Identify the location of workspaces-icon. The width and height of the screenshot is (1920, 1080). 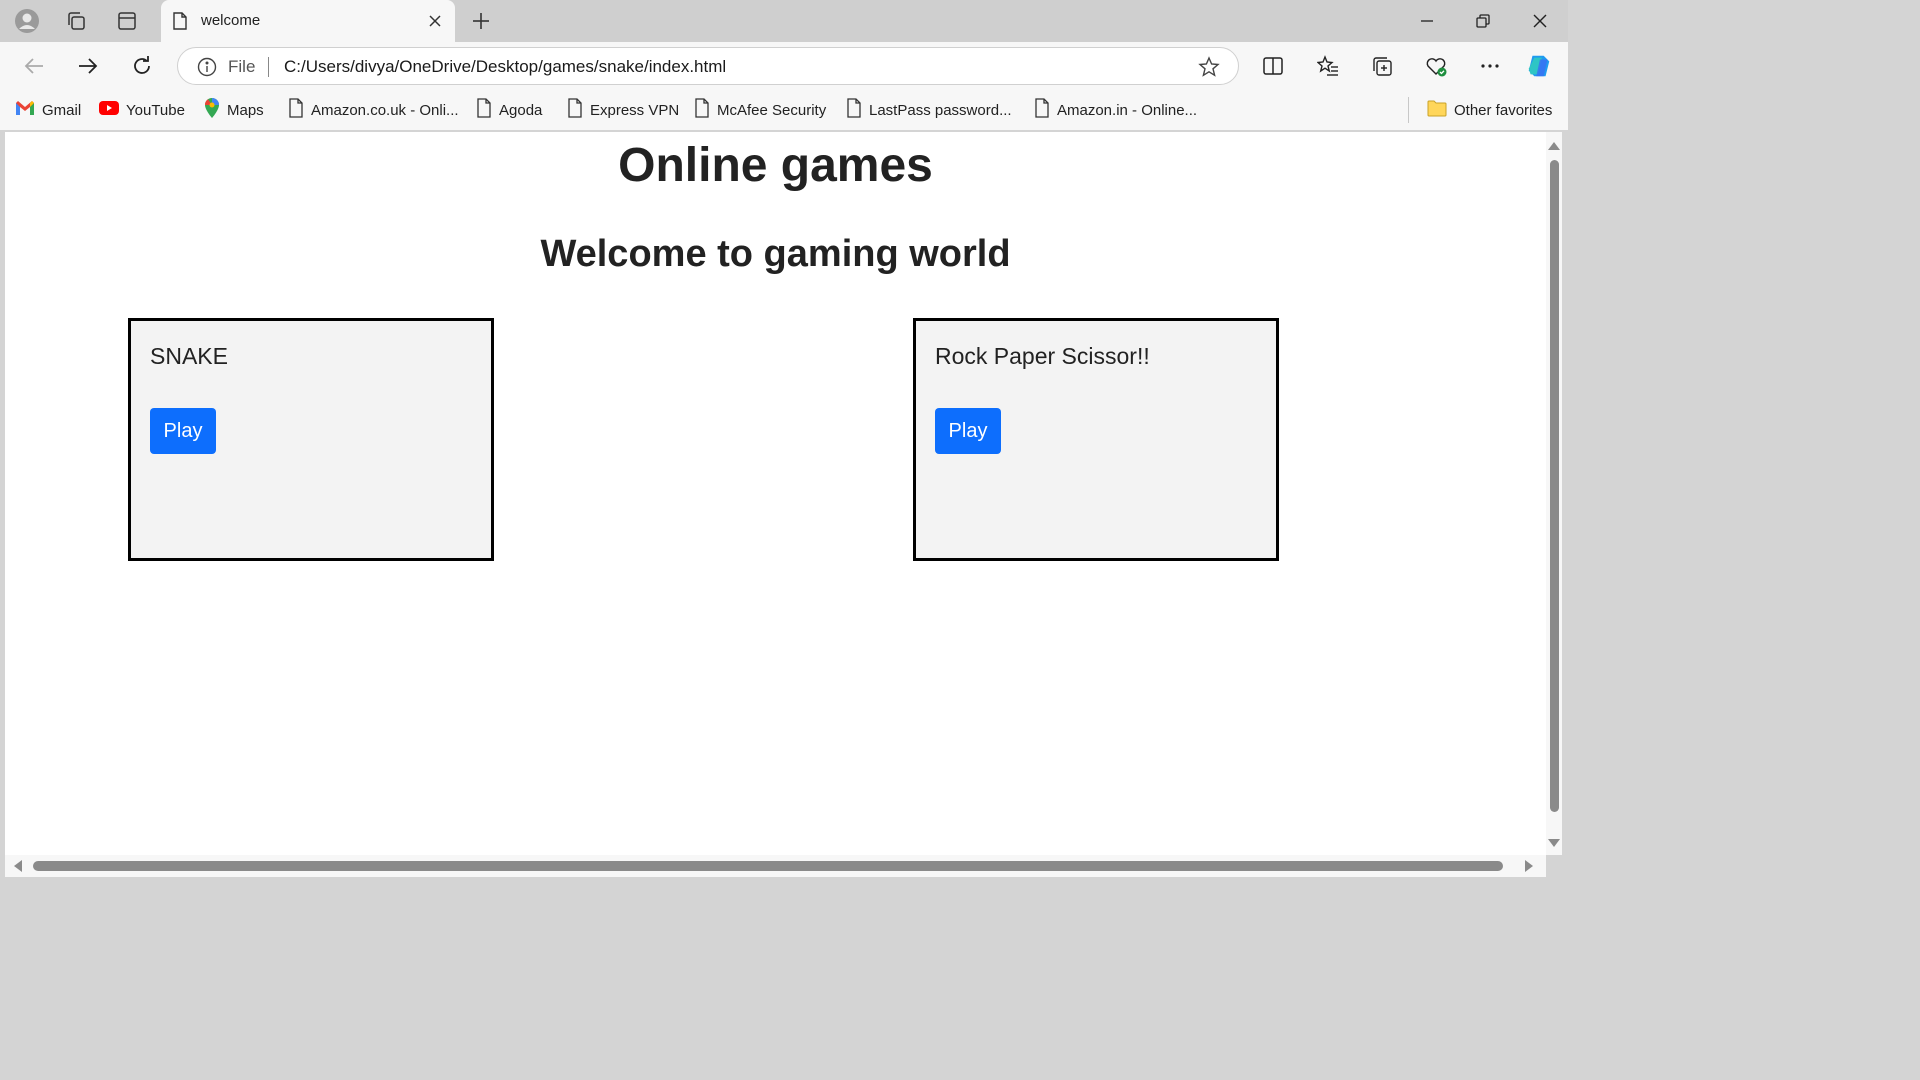
(76, 21).